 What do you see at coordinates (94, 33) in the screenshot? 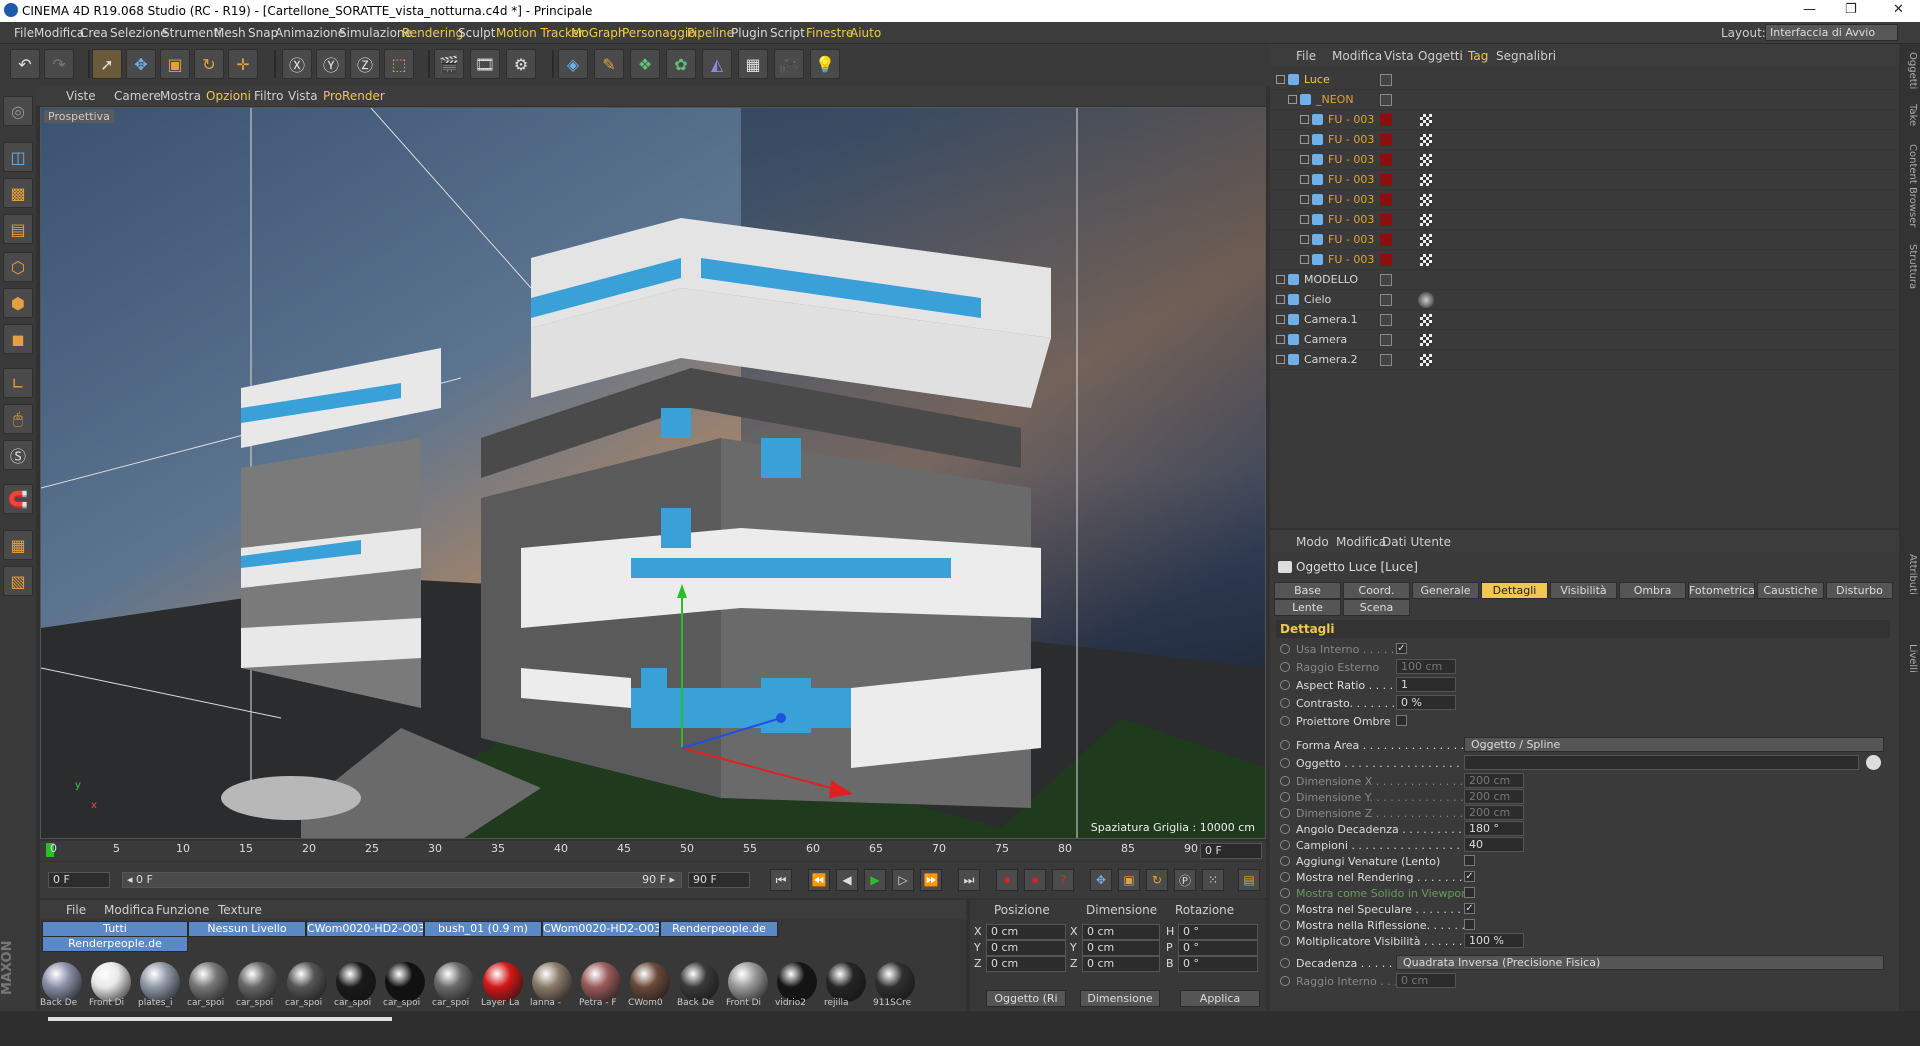
I see `menu-2: Crea` at bounding box center [94, 33].